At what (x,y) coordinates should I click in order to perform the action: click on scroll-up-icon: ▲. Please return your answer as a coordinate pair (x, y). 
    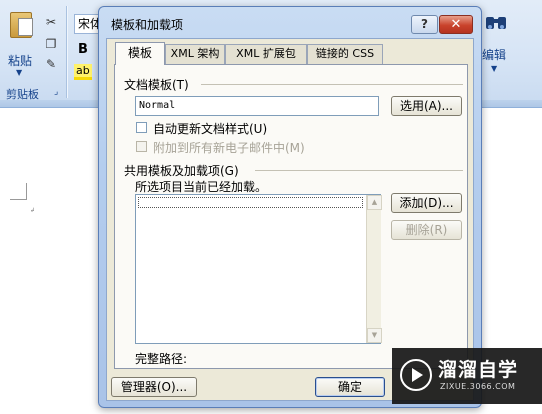
    Looking at the image, I should click on (374, 202).